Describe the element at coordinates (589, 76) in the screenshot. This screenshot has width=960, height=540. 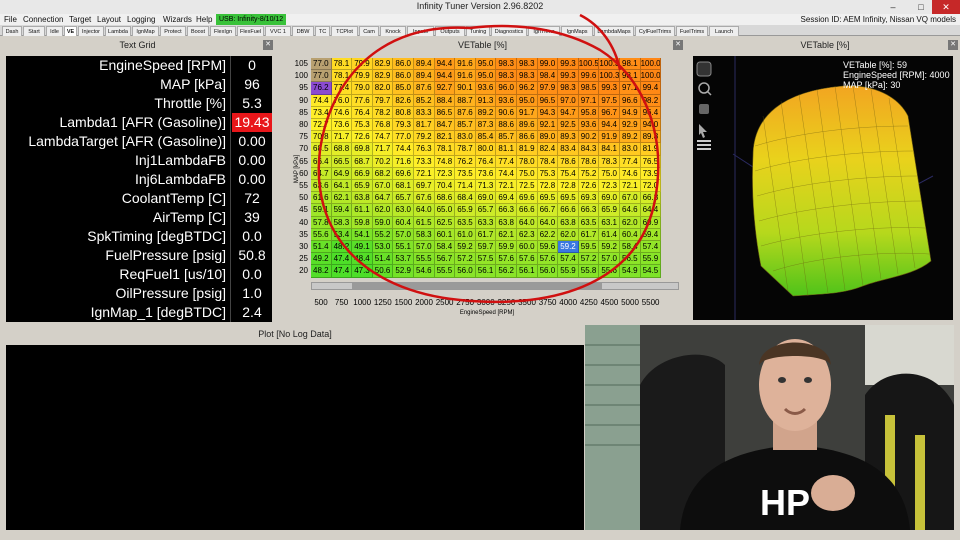
I see `ve-cell: 99.6` at that location.